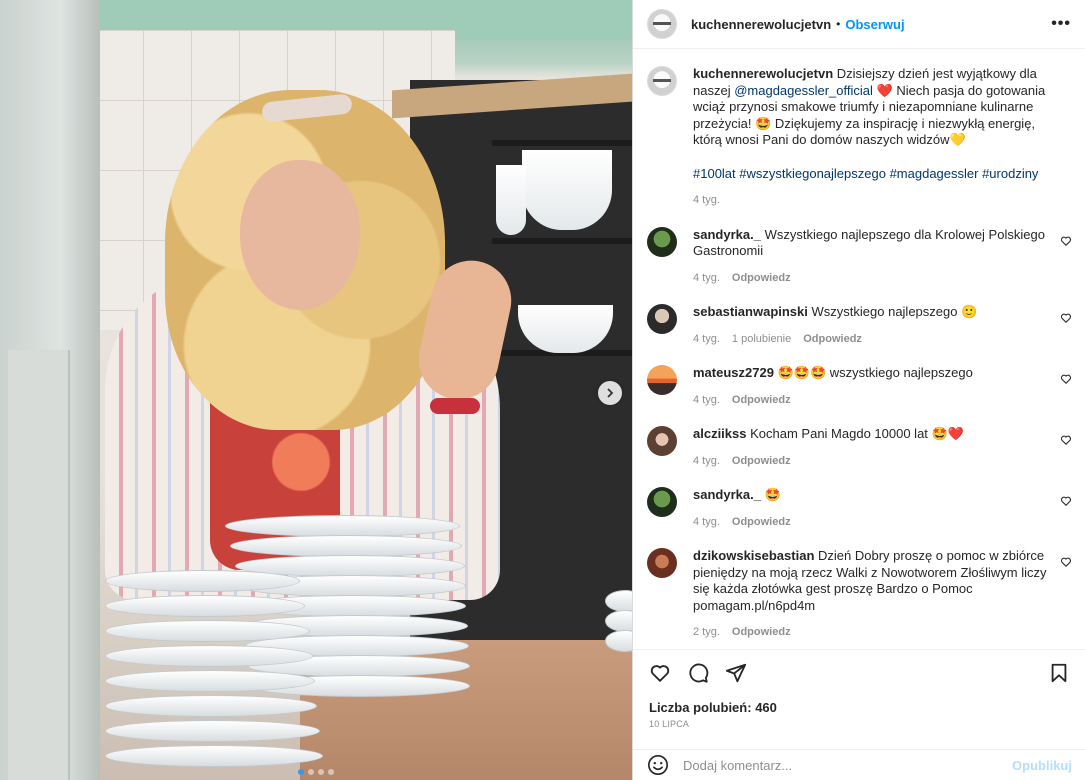 The image size is (1085, 780). I want to click on caption-mention: @magdagessler_official, so click(803, 90).